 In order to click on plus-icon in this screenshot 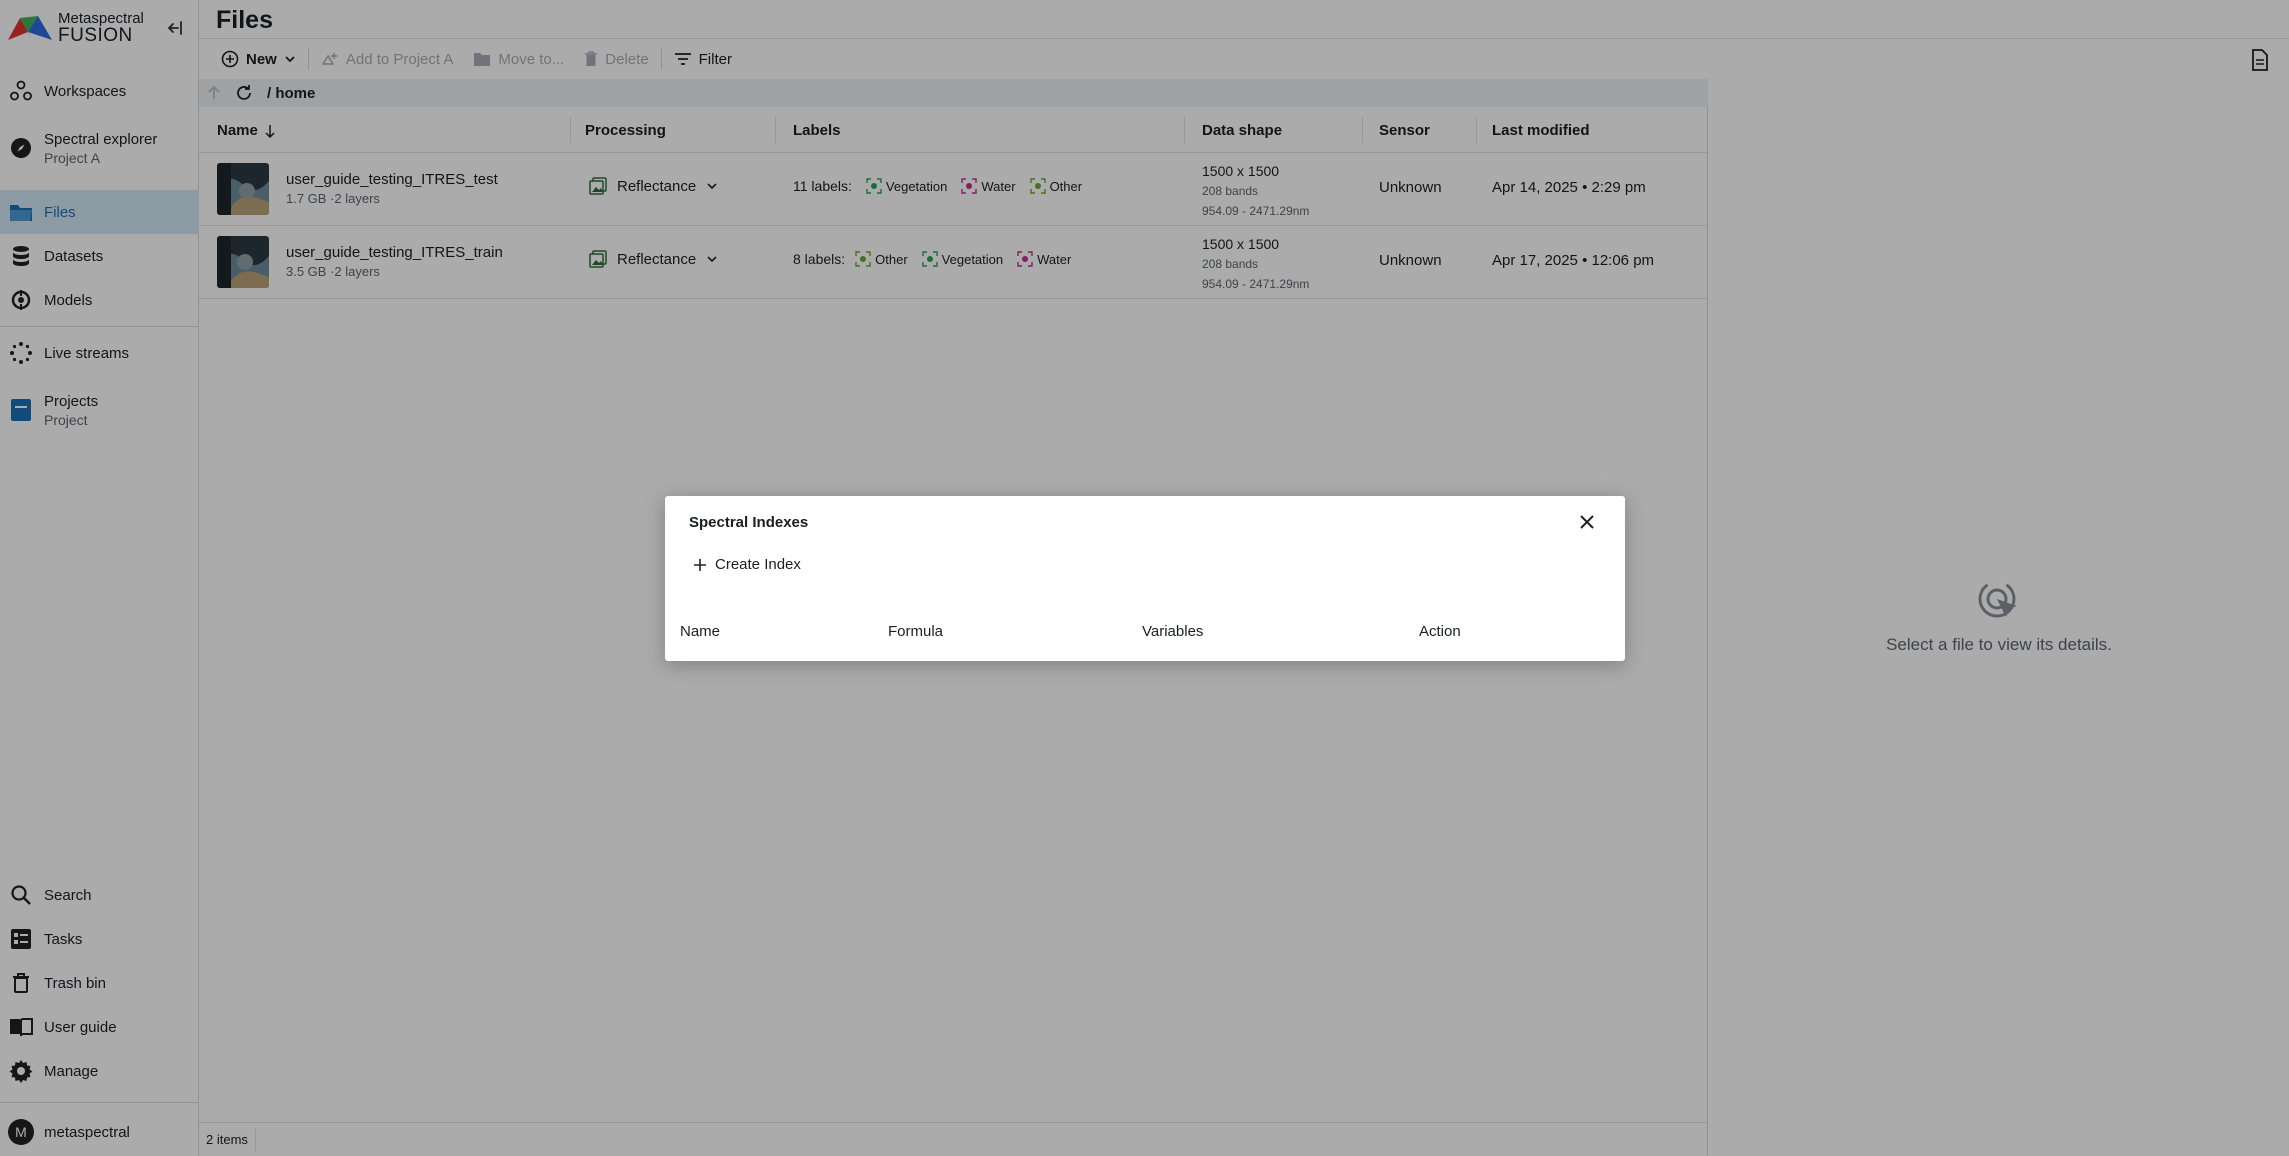, I will do `click(700, 564)`.